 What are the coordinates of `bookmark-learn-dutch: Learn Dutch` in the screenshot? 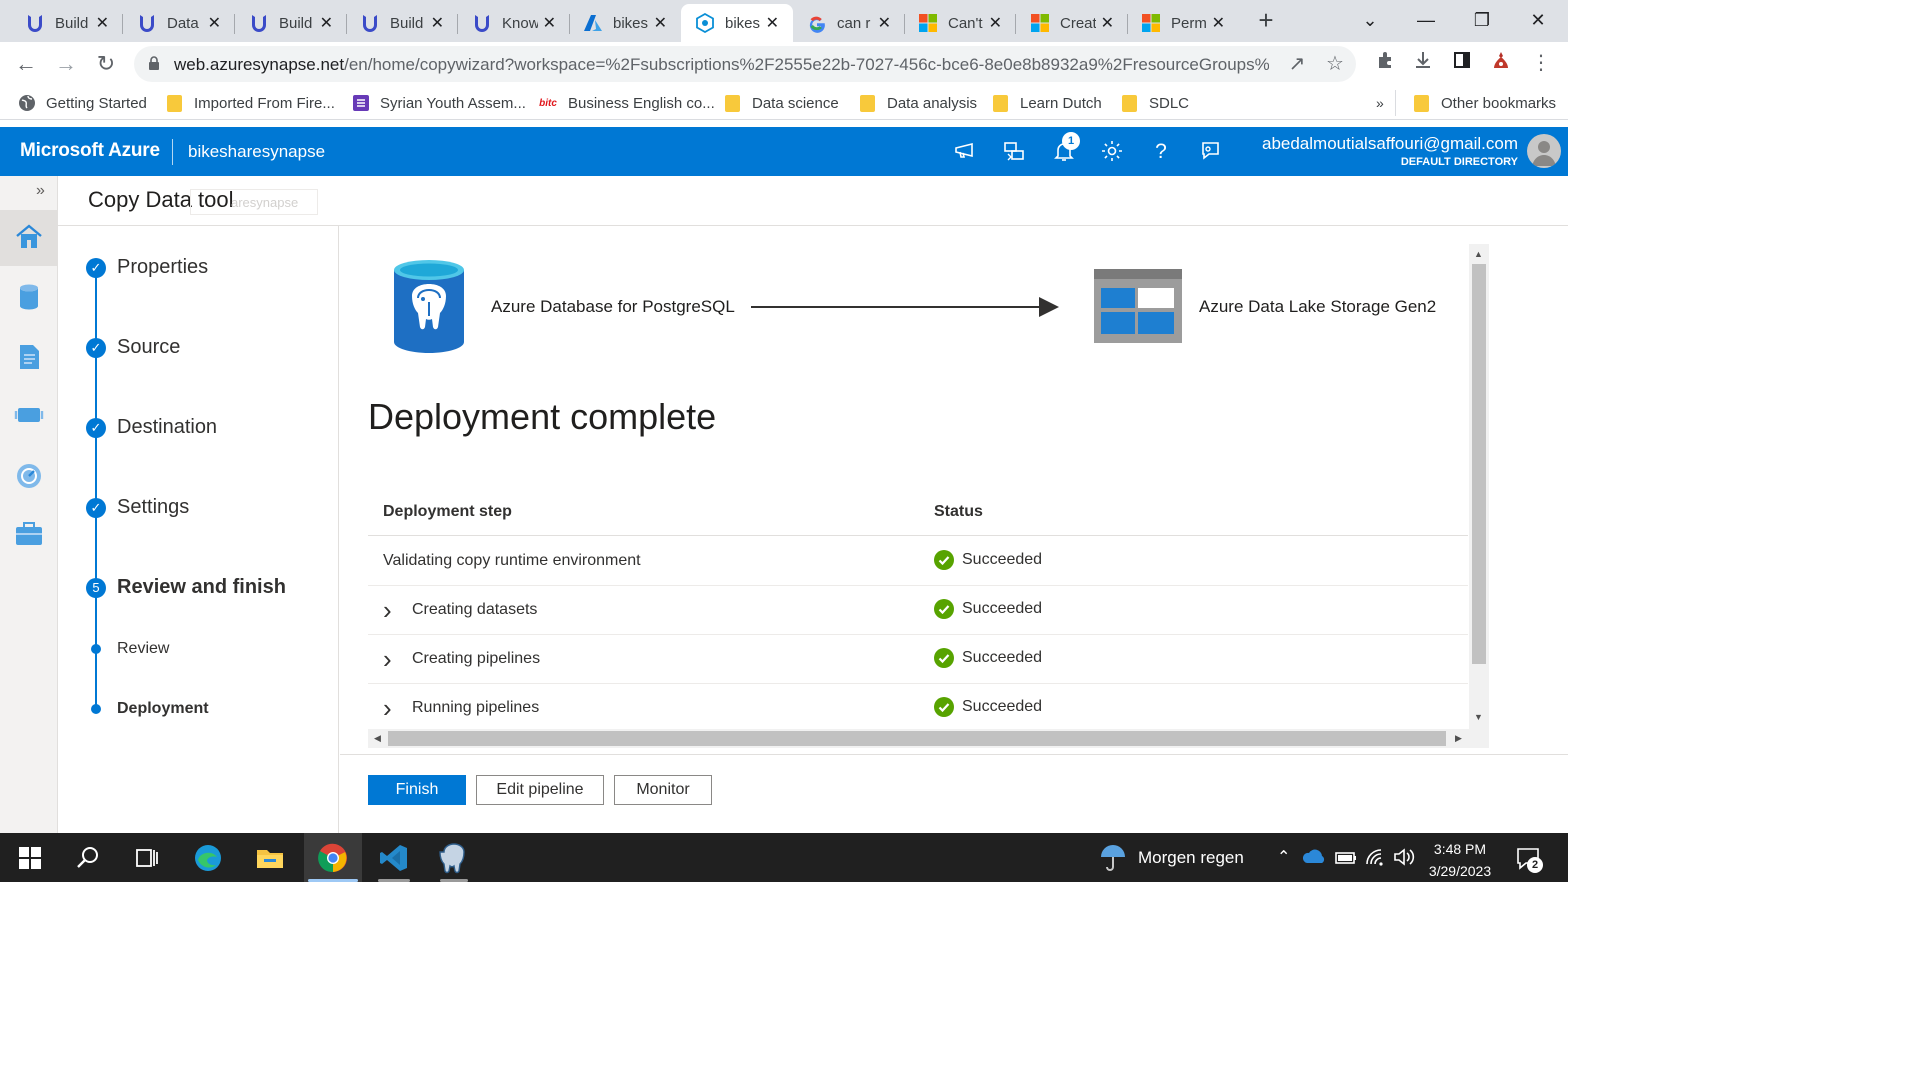 It's located at (1047, 103).